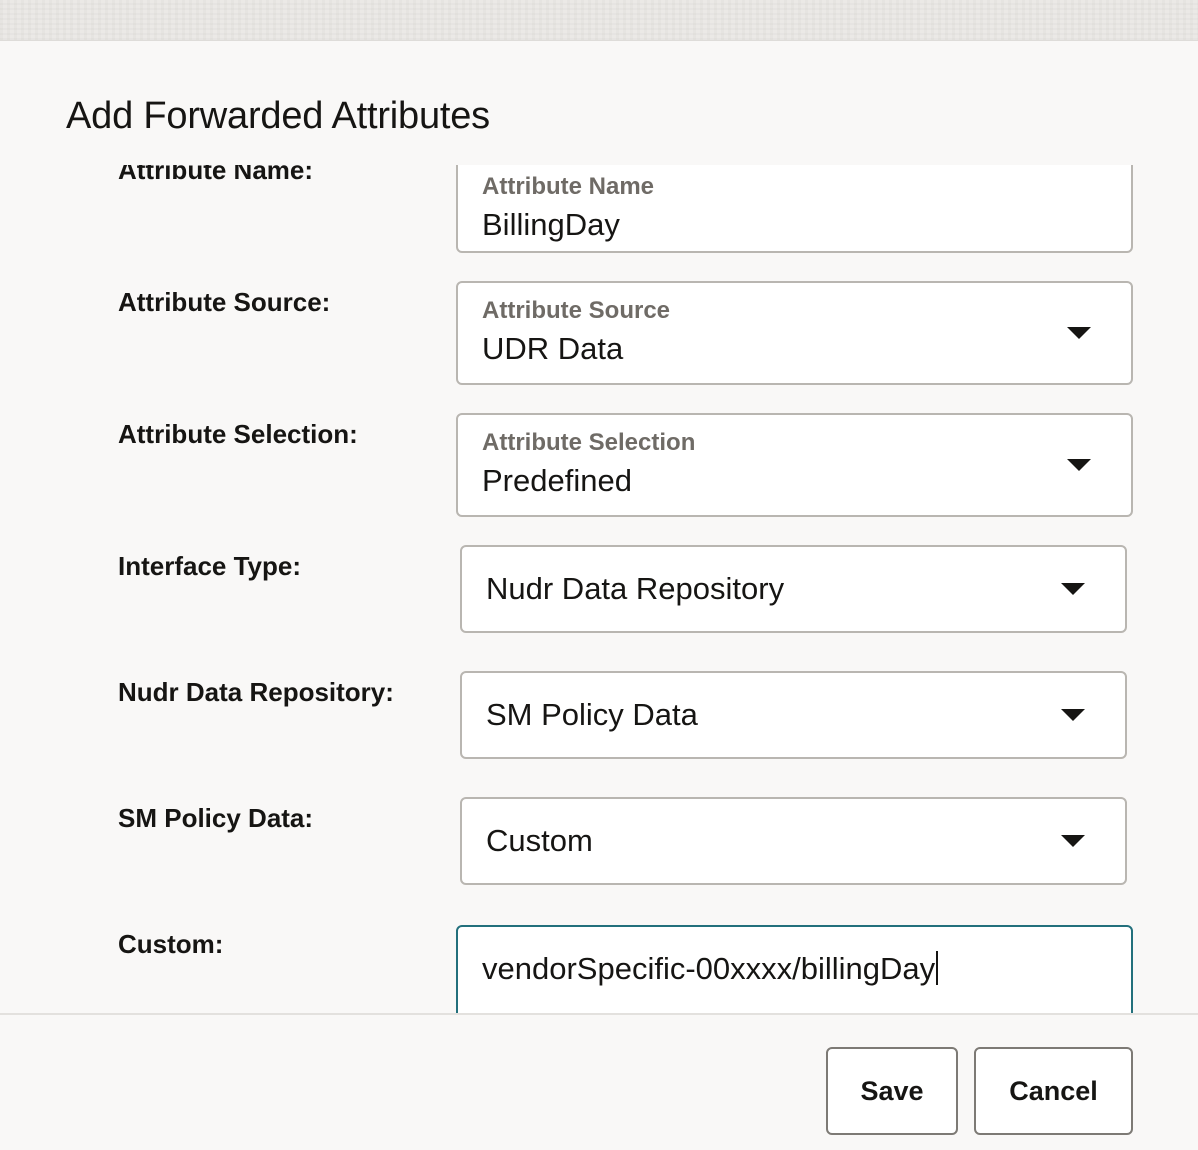 Image resolution: width=1198 pixels, height=1150 pixels. What do you see at coordinates (256, 692) in the screenshot?
I see `nudr-data-repository-row-label: Nudr Data Repository:` at bounding box center [256, 692].